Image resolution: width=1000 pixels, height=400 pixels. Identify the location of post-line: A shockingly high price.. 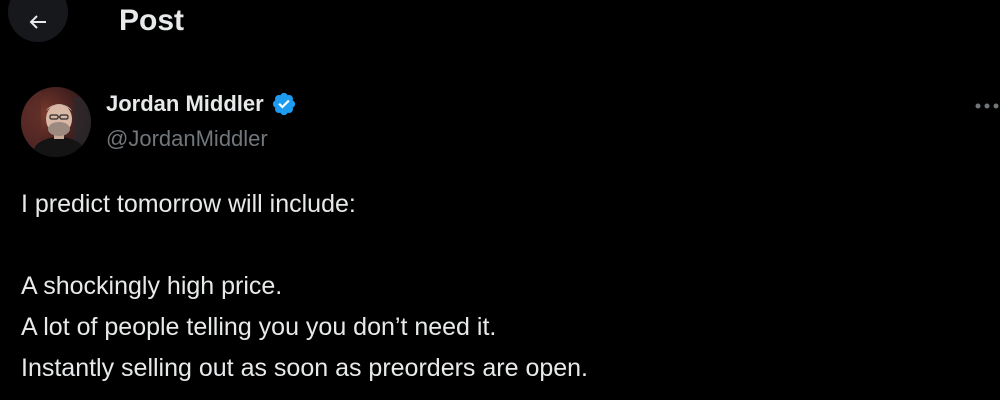
(152, 286).